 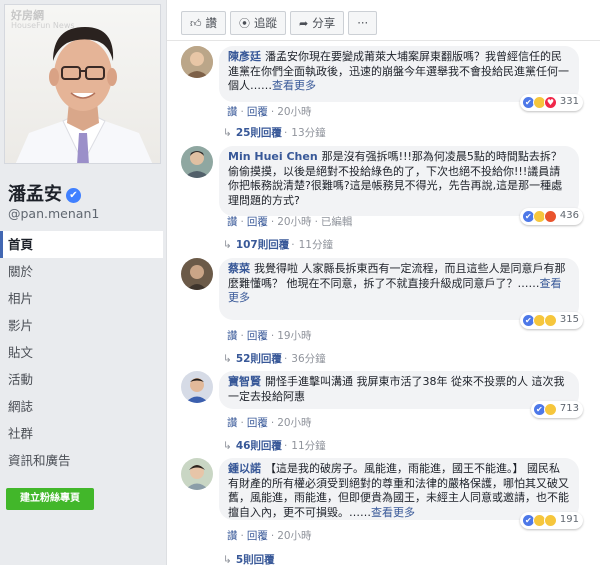 I want to click on comment-author: 蔡菜, so click(x=239, y=268).